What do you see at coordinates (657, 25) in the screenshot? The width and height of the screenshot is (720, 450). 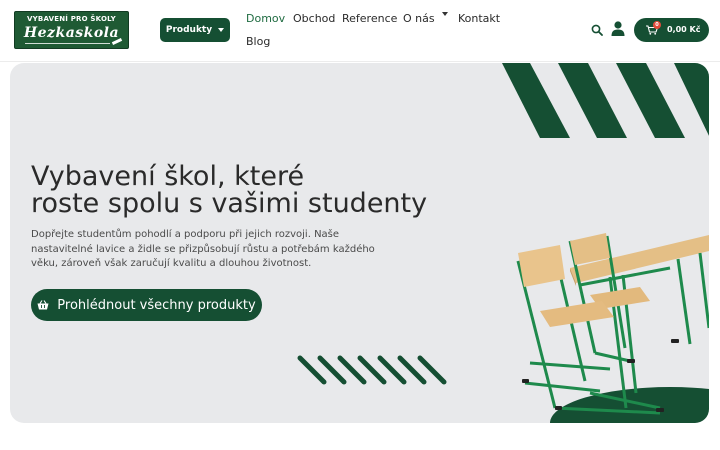 I see `cart-count-badge: 0` at bounding box center [657, 25].